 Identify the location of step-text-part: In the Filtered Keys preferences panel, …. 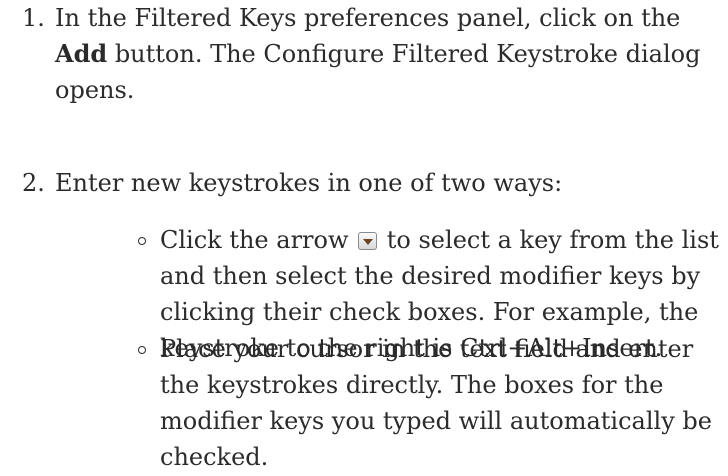
(368, 18).